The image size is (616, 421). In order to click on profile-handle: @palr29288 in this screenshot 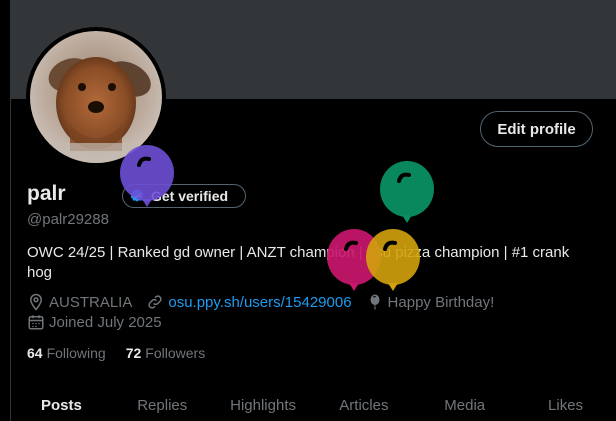, I will do `click(68, 219)`.